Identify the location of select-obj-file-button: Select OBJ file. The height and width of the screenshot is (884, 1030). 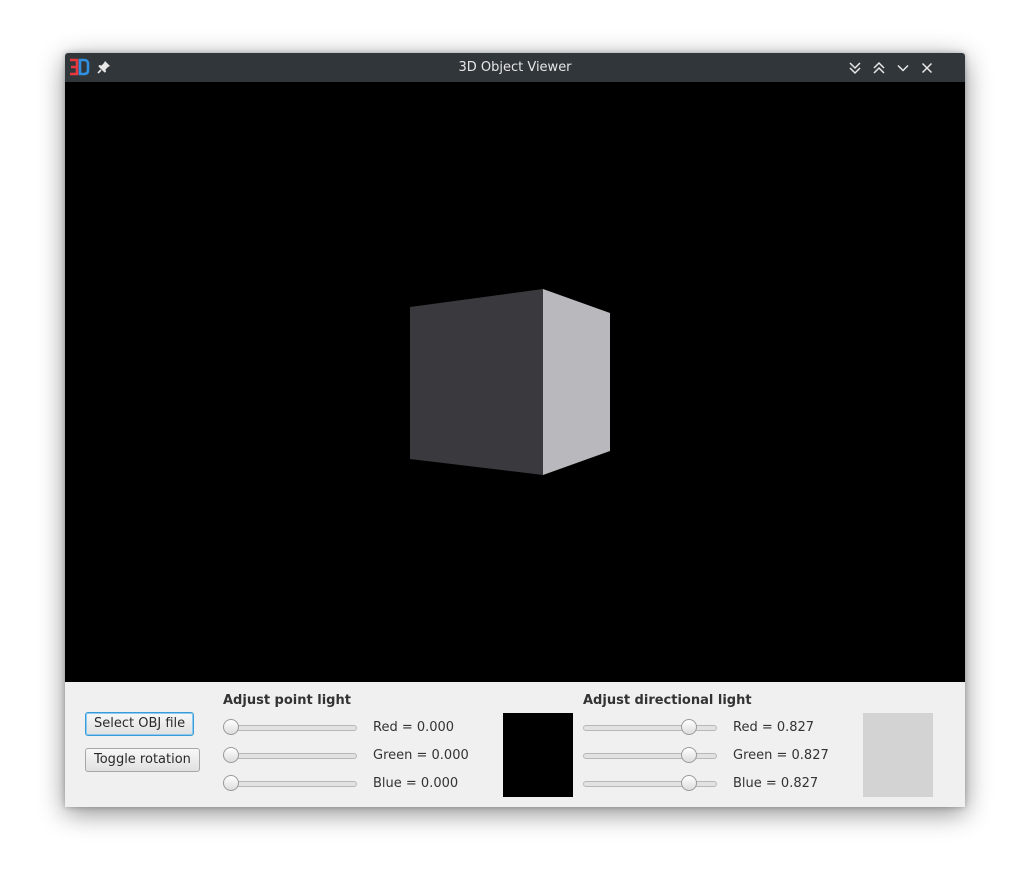
(140, 724).